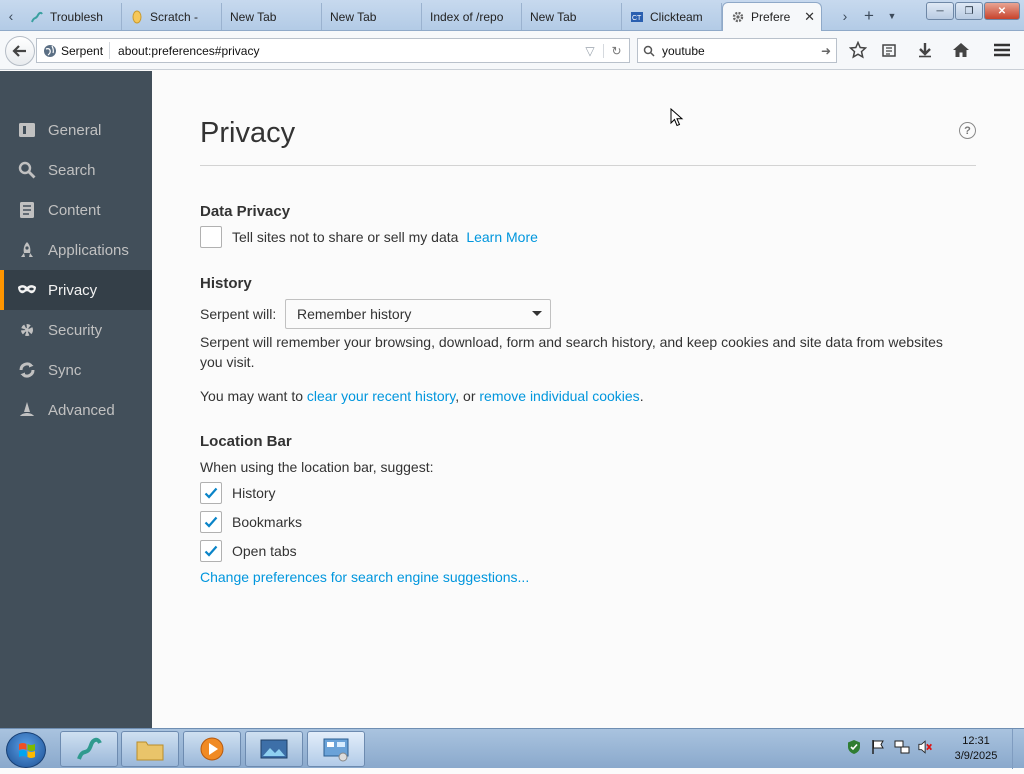  I want to click on url-bar: Serpent about:preferences#privacy ▽ ↻, so click(333, 50).